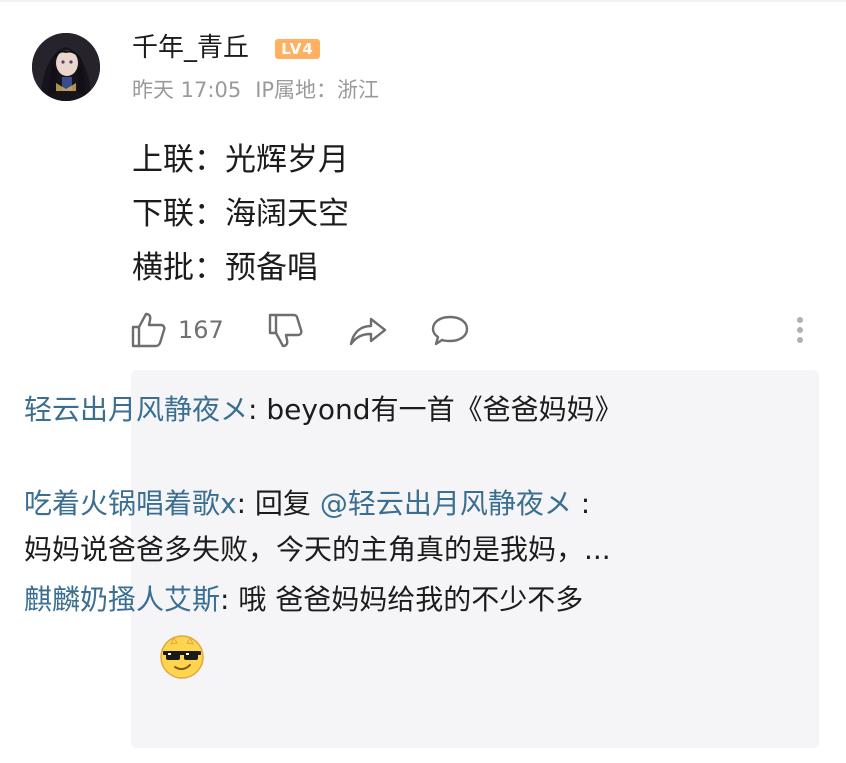 The height and width of the screenshot is (763, 846). I want to click on reply-author: 吃着火锅唱着歌x, so click(130, 503).